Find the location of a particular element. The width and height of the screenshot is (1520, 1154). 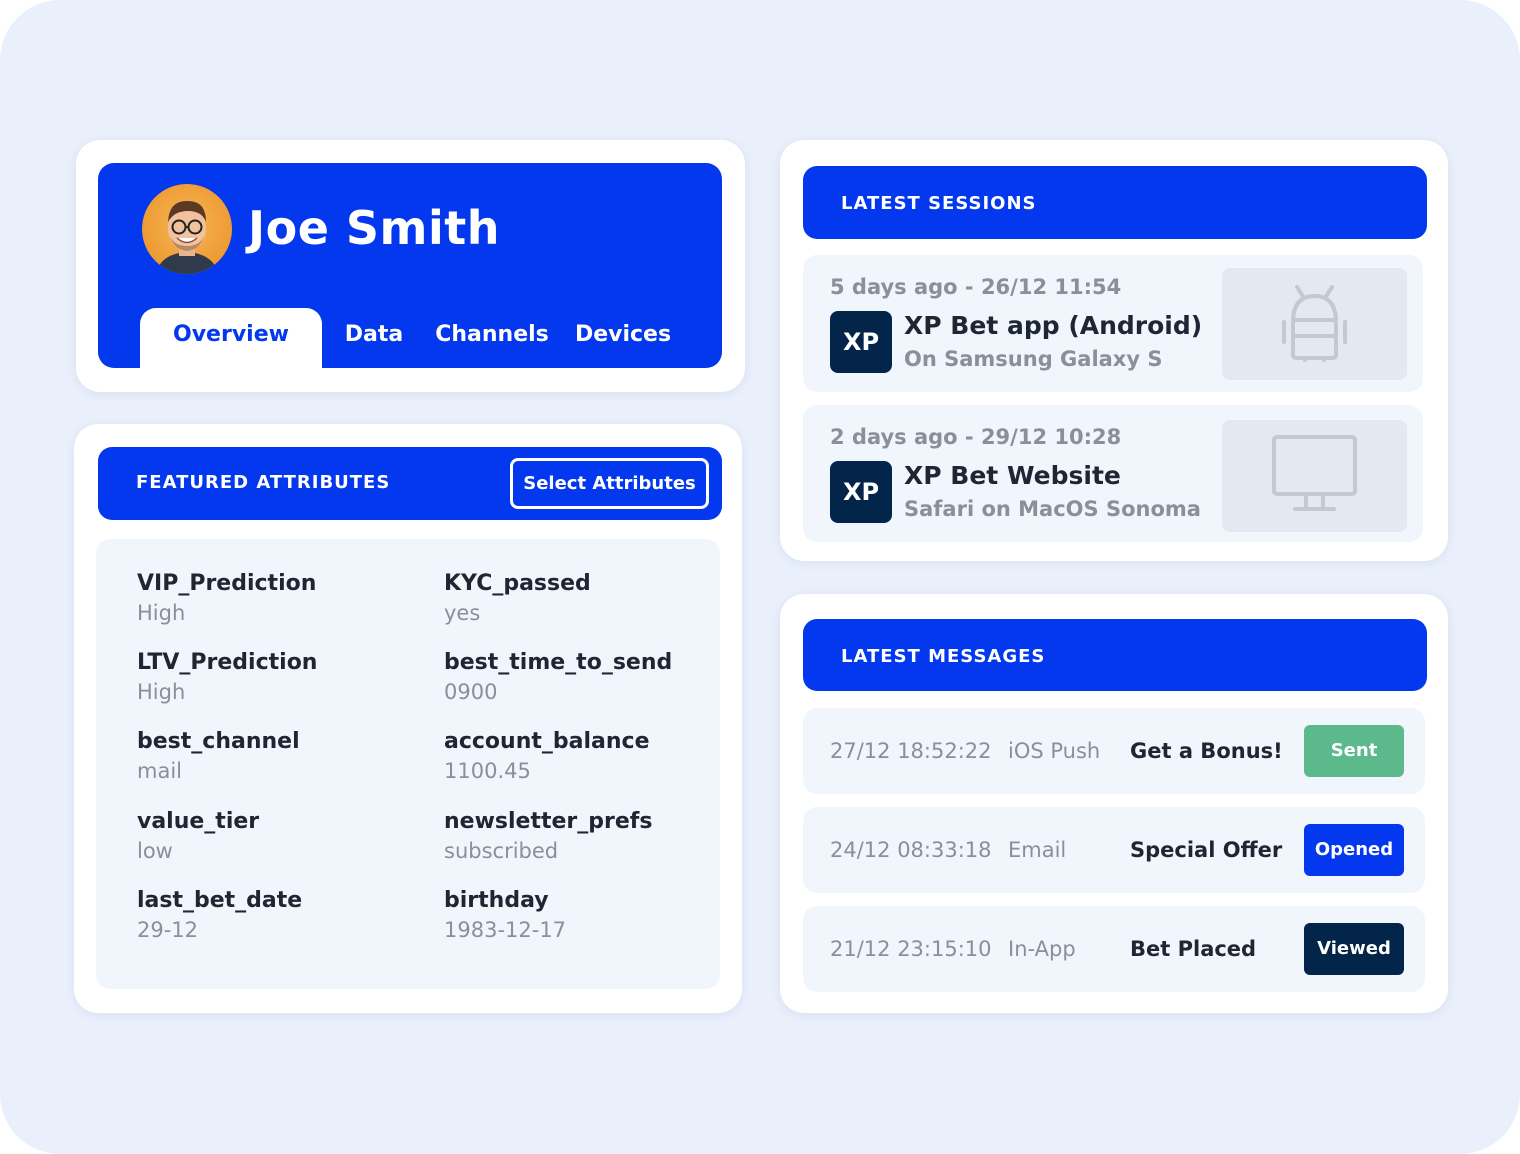

attribute-value: low is located at coordinates (155, 851).